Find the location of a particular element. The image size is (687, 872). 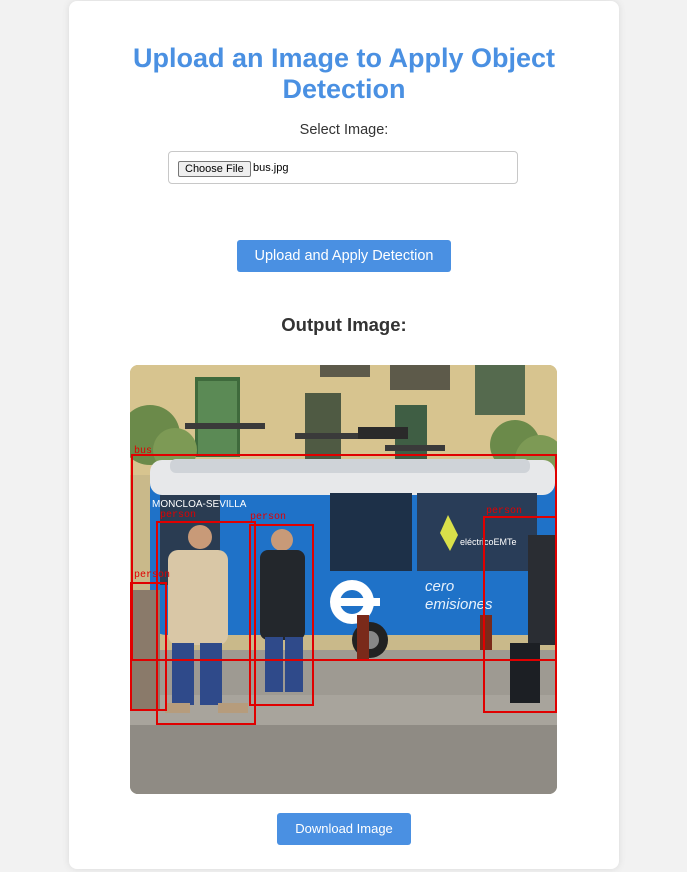

bus-side-text-2: emisiones is located at coordinates (459, 604).